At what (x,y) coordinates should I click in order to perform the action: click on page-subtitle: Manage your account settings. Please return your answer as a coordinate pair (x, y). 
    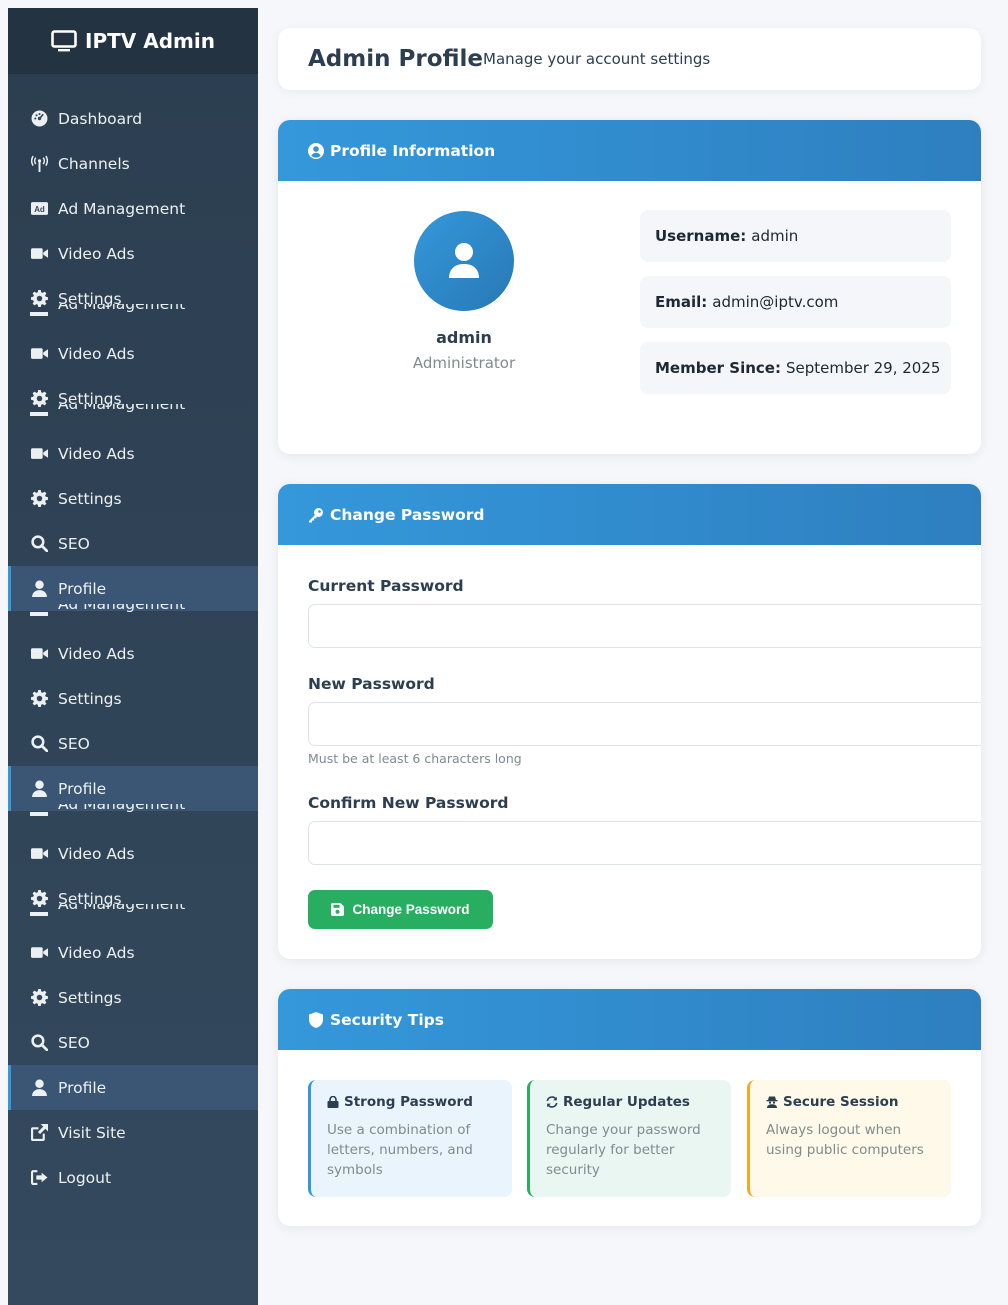
    Looking at the image, I should click on (597, 59).